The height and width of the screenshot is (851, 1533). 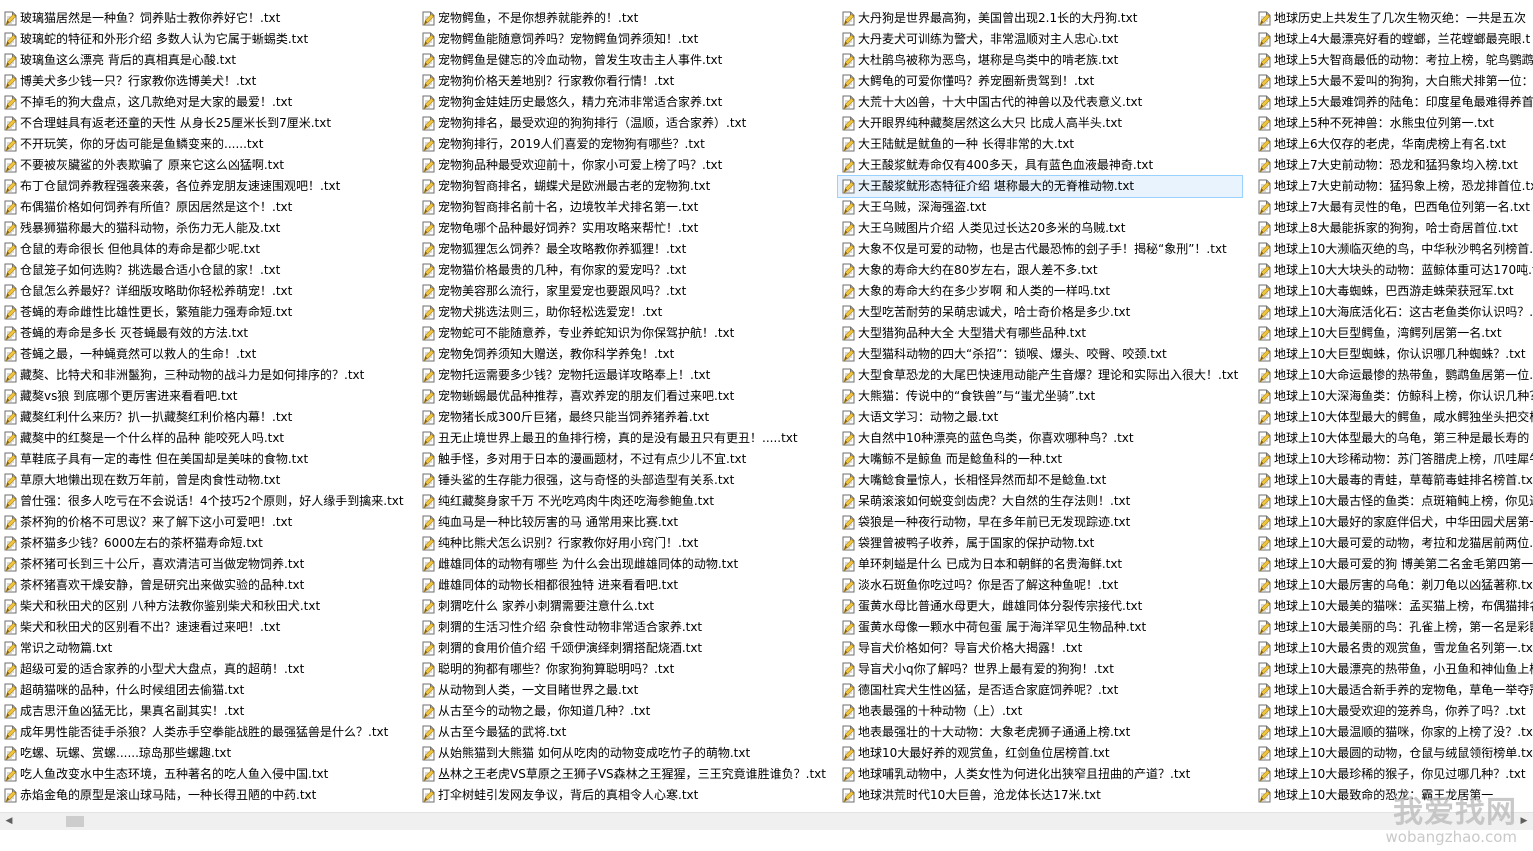 What do you see at coordinates (1393, 186) in the screenshot?
I see `file-item: 地球上7大史前动物：猛犸象上榜，恐龙排首位.tx` at bounding box center [1393, 186].